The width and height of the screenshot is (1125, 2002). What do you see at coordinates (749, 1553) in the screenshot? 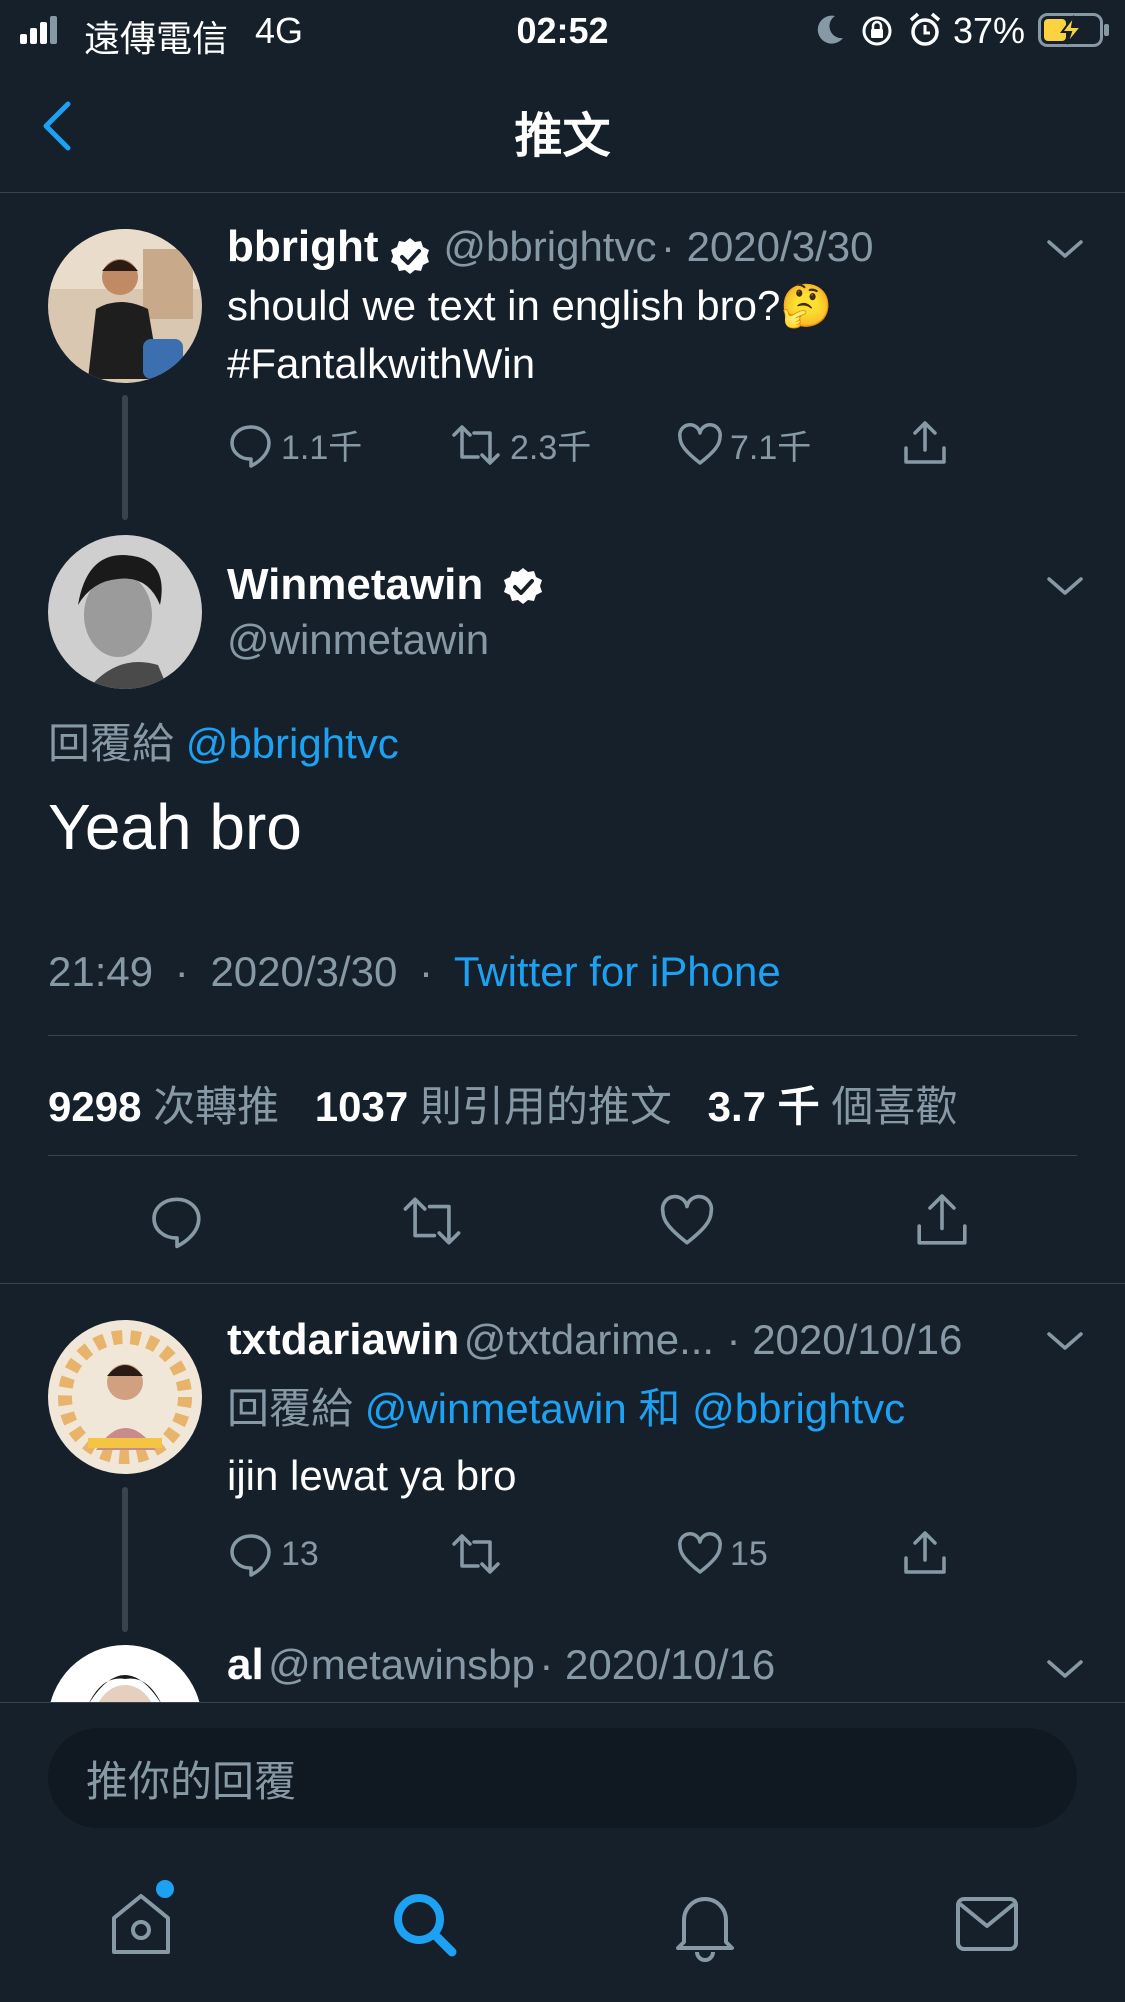
I see `reply1-like-count: 15` at bounding box center [749, 1553].